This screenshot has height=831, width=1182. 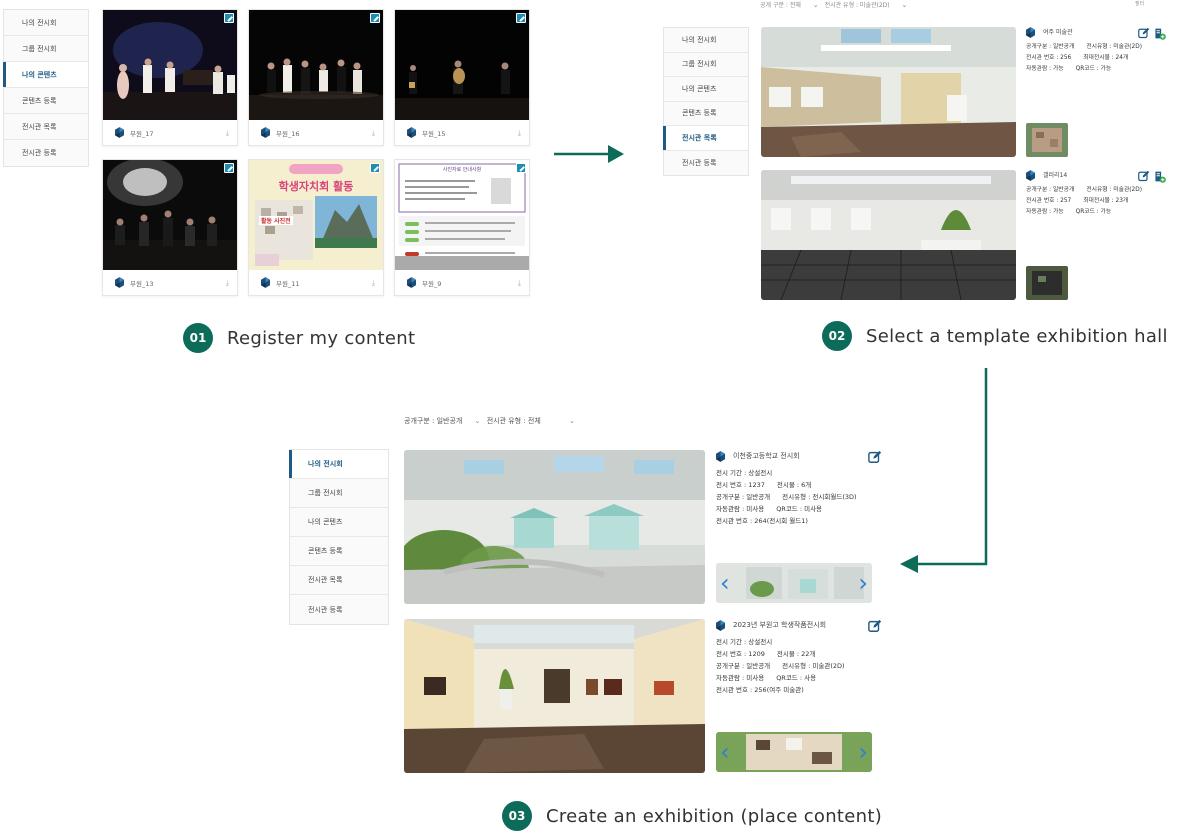 What do you see at coordinates (142, 283) in the screenshot?
I see `content-name: 부원_13` at bounding box center [142, 283].